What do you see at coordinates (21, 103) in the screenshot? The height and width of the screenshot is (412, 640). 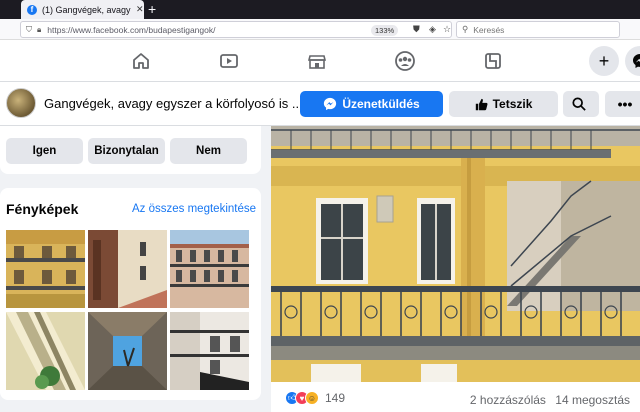 I see `page-avatar` at bounding box center [21, 103].